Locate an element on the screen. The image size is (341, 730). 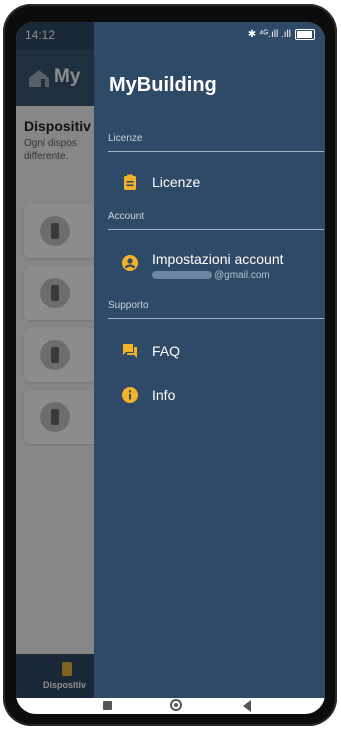
menu-item-label: Info is located at coordinates (164, 395).